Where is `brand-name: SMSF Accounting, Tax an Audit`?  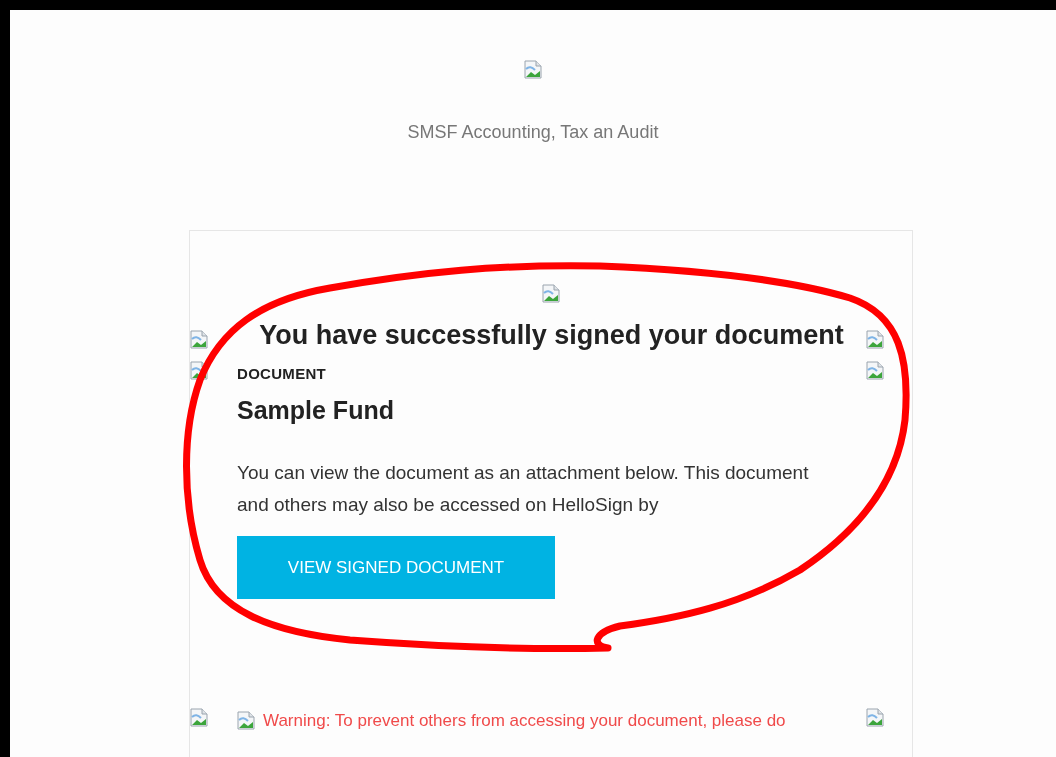
brand-name: SMSF Accounting, Tax an Audit is located at coordinates (533, 132).